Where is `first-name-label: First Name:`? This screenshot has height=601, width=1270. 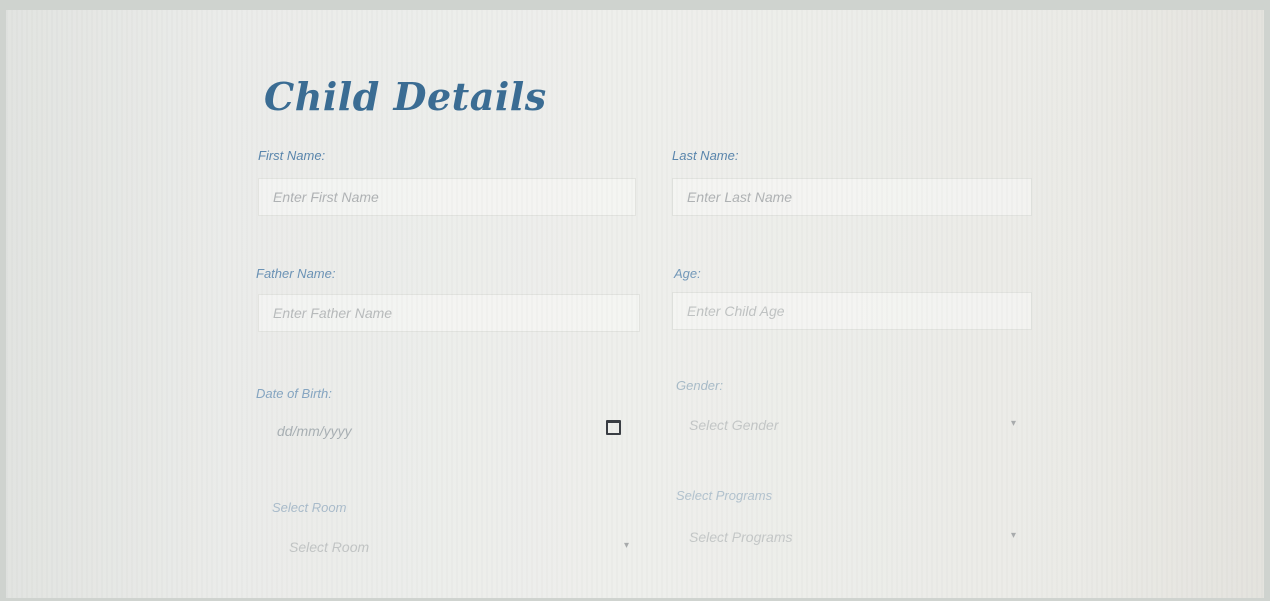
first-name-label: First Name: is located at coordinates (292, 155).